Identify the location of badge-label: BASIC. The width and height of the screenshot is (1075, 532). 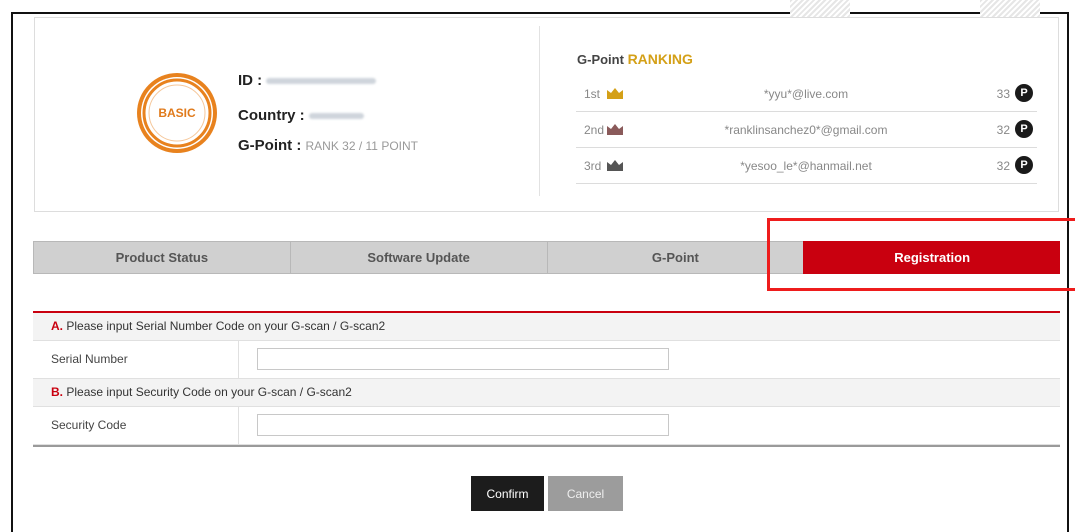
(177, 113).